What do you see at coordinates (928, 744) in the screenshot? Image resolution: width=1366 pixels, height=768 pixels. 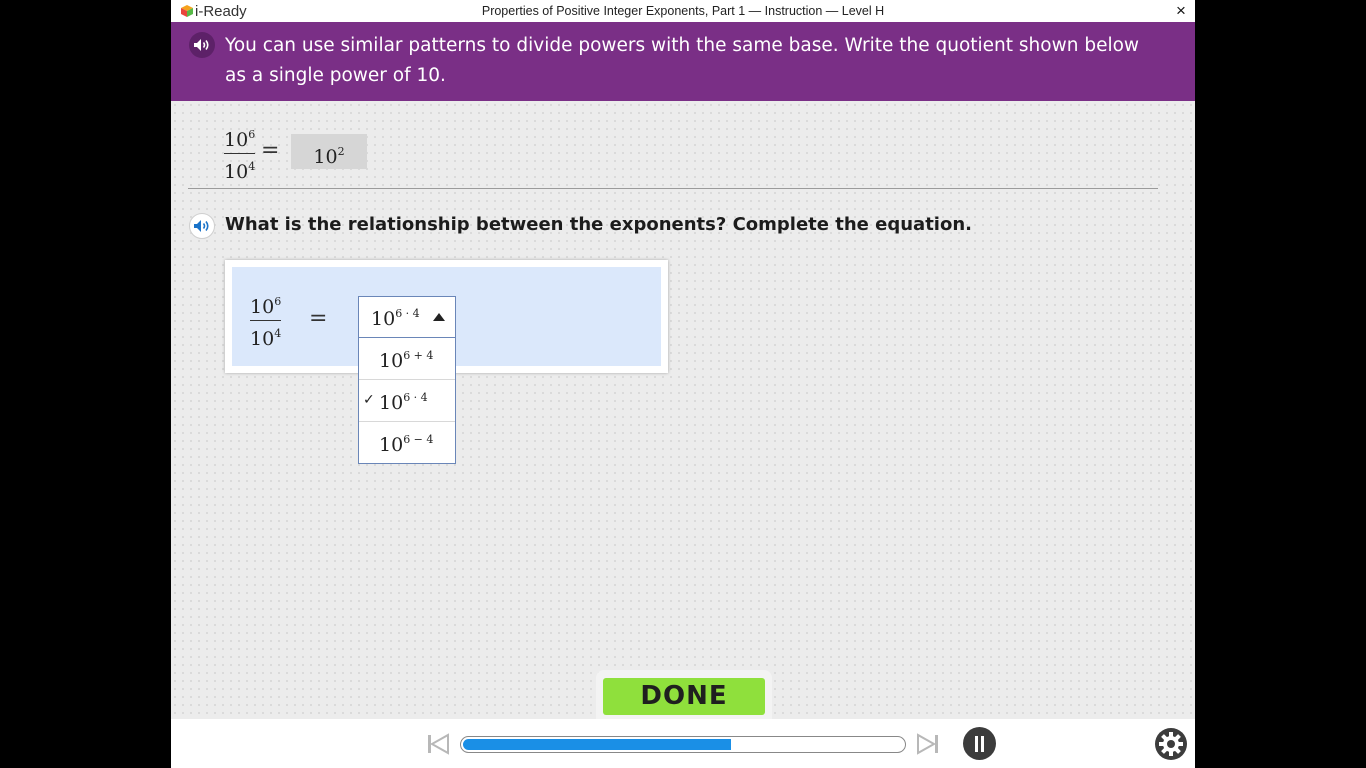 I see `skip-forward-icon` at bounding box center [928, 744].